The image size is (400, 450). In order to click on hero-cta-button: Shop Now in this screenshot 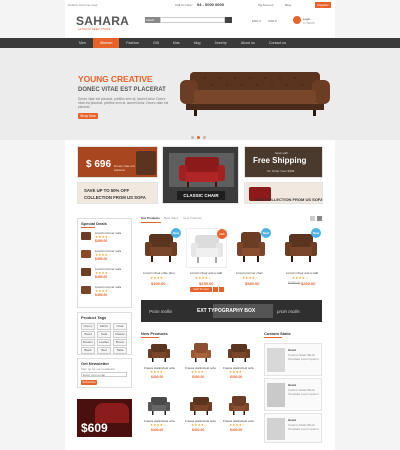, I will do `click(88, 116)`.